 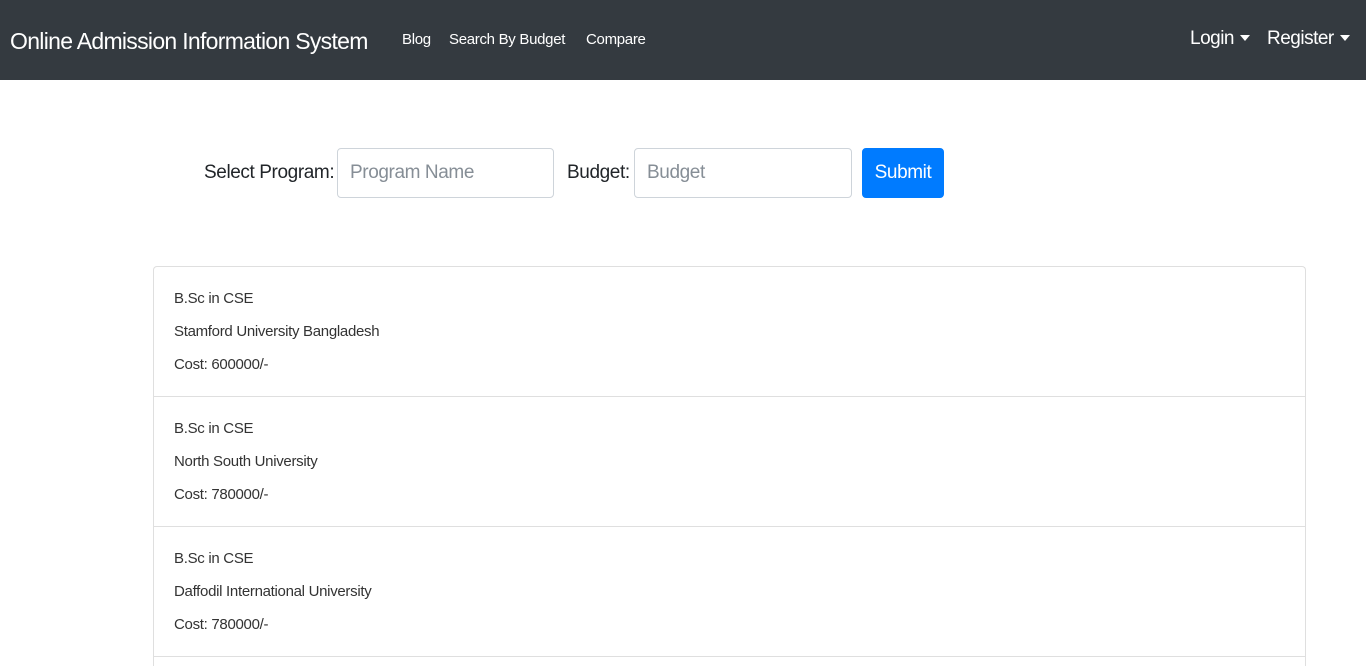 I want to click on submit-button: Submit, so click(x=903, y=173).